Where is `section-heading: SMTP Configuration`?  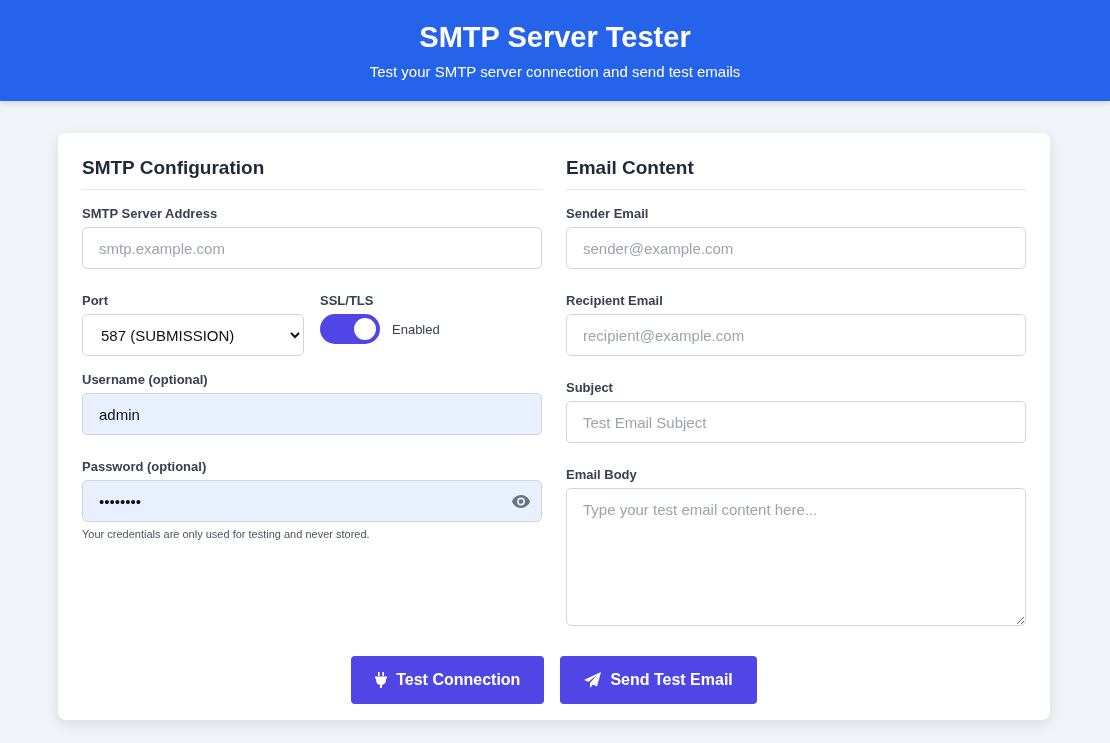
section-heading: SMTP Configuration is located at coordinates (312, 173).